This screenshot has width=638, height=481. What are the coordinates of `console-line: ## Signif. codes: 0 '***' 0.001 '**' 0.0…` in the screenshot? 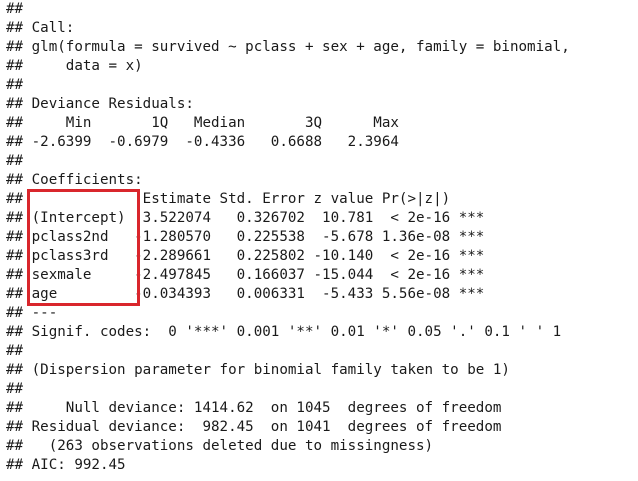 It's located at (284, 332).